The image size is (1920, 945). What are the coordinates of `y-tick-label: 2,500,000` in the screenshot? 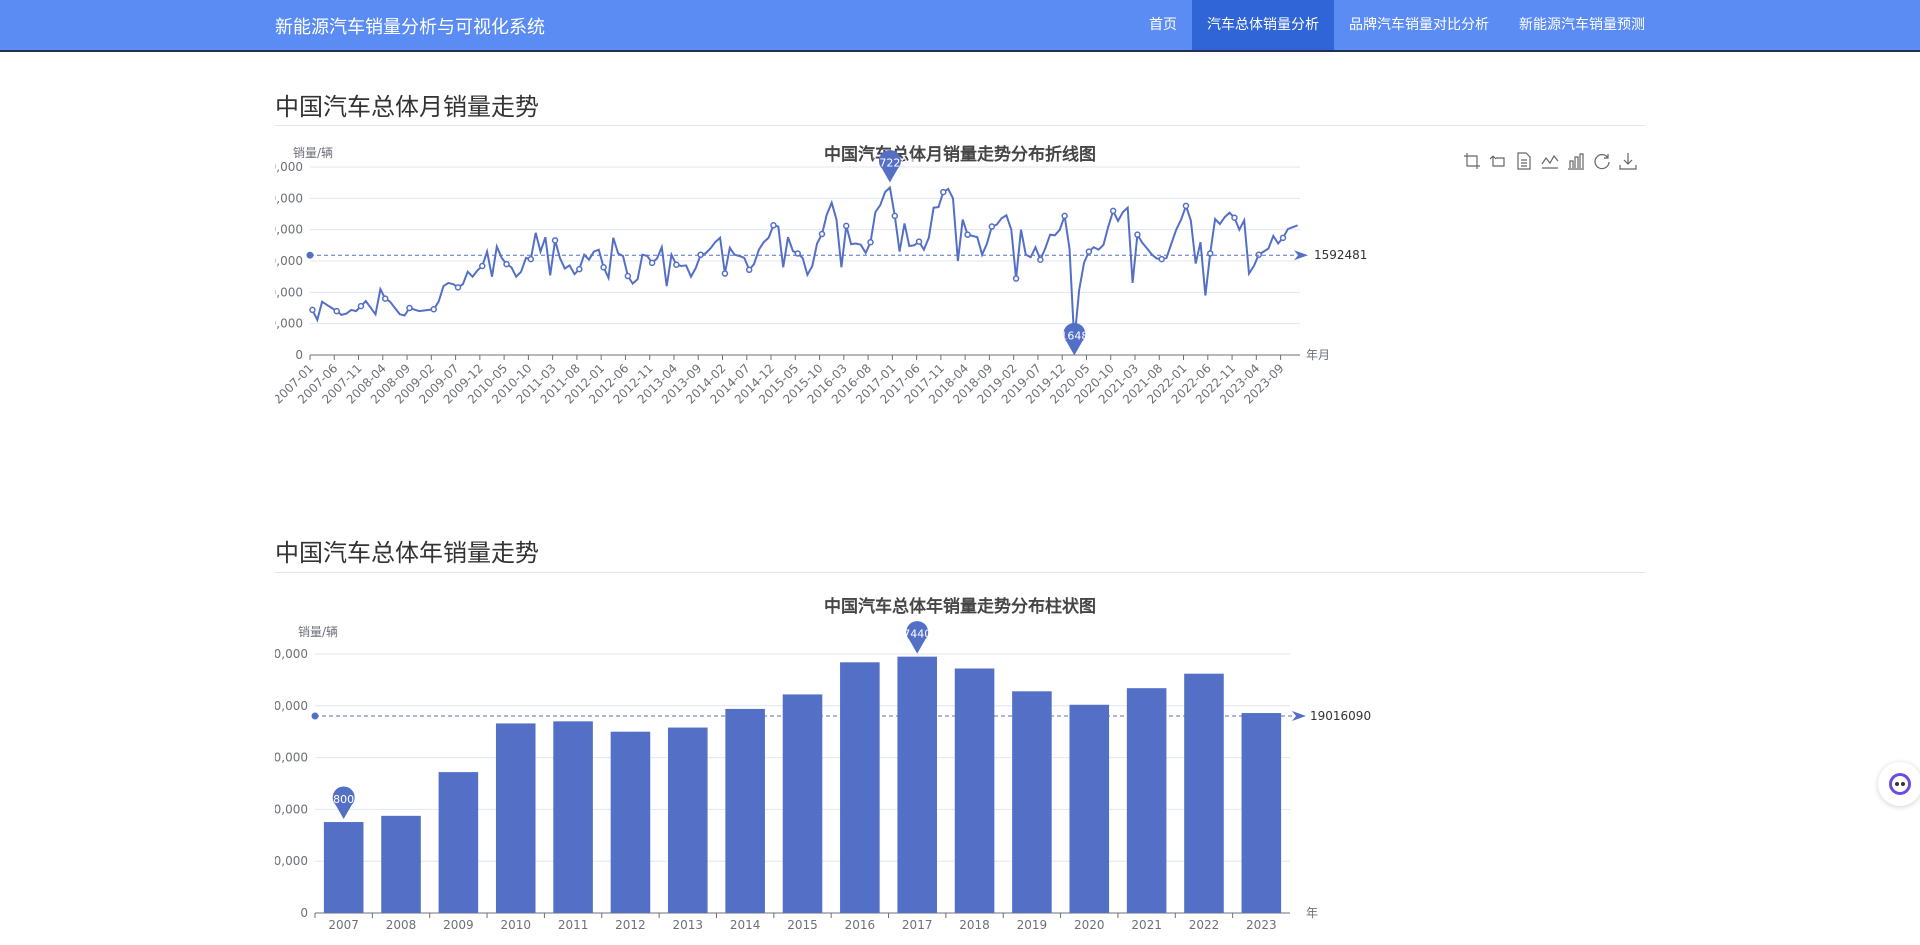 It's located at (289, 198).